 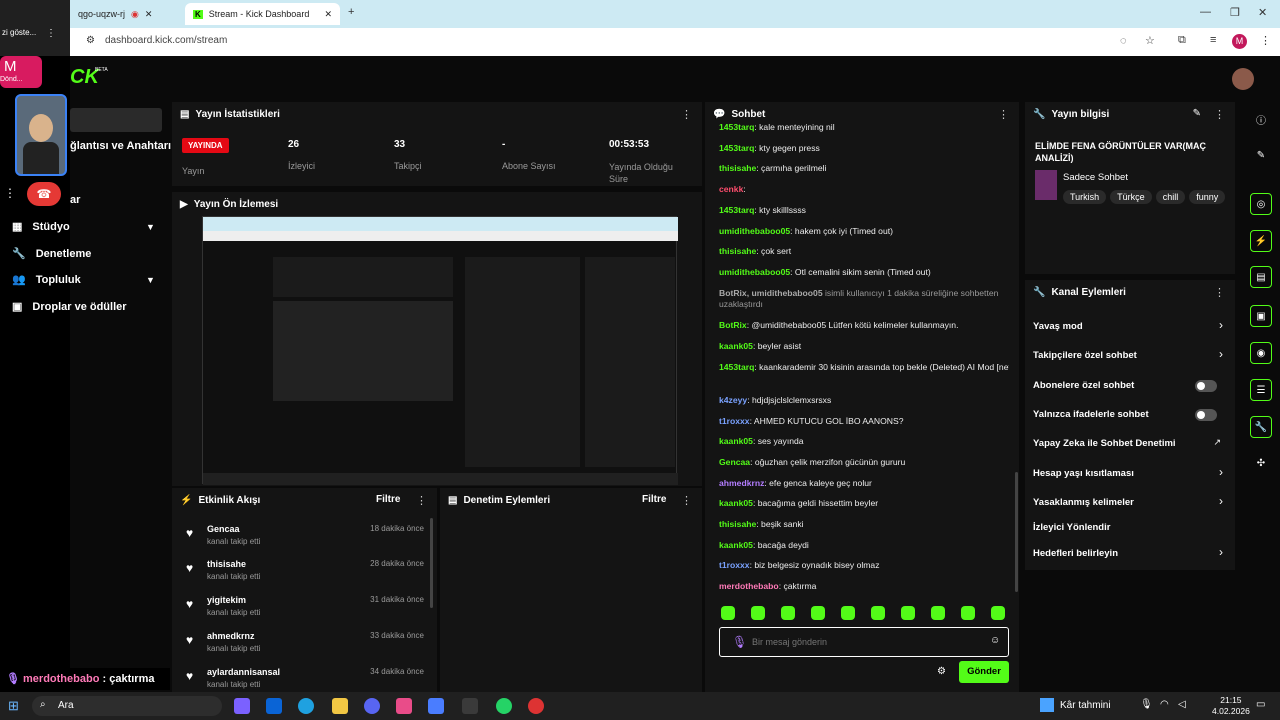 I want to click on action-raid: İzleyici Yönlendir, so click(x=1071, y=527).